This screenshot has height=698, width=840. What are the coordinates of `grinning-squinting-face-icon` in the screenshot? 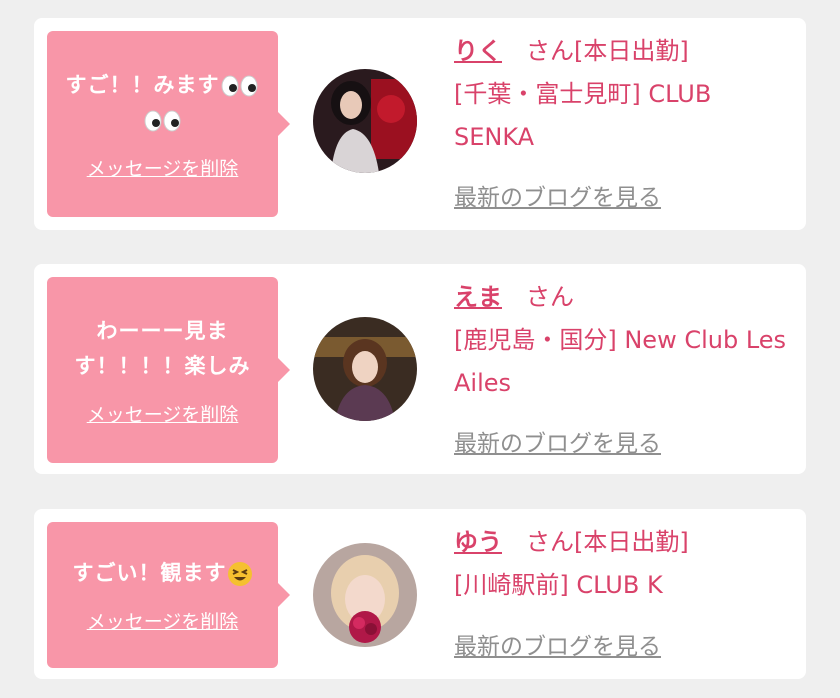 It's located at (239, 574).